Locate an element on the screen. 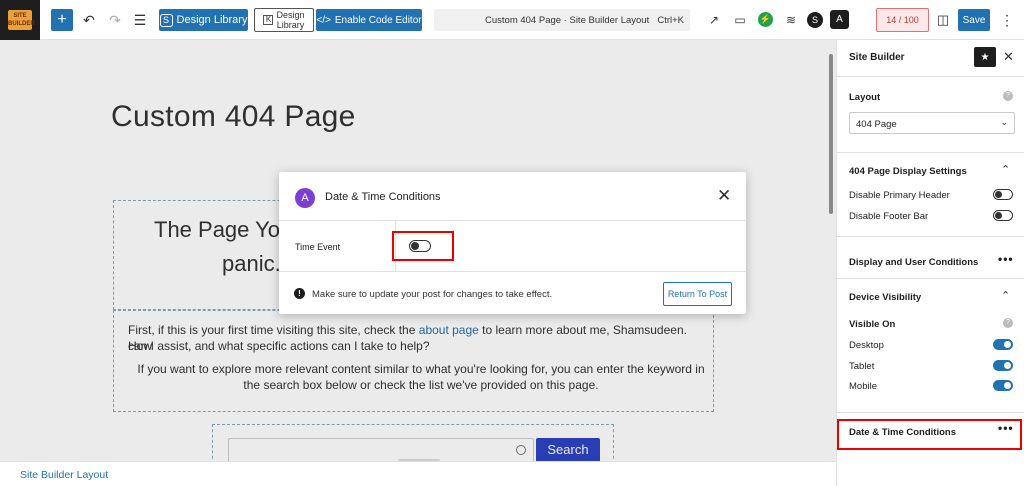  highlight-time-event-toggle is located at coordinates (423, 246).